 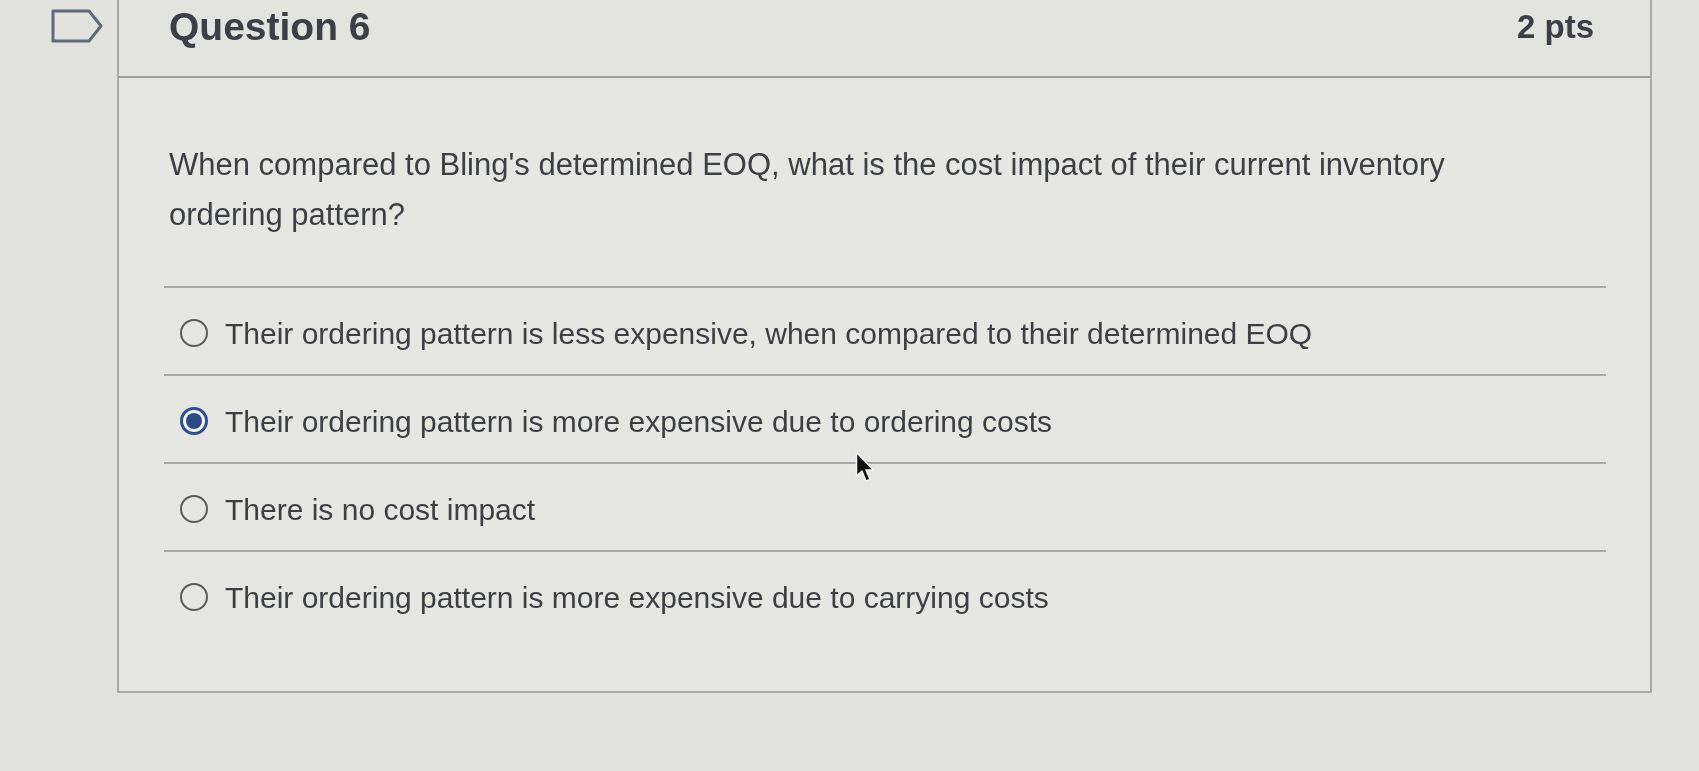 I want to click on question-points: 2 pts, so click(x=1555, y=27).